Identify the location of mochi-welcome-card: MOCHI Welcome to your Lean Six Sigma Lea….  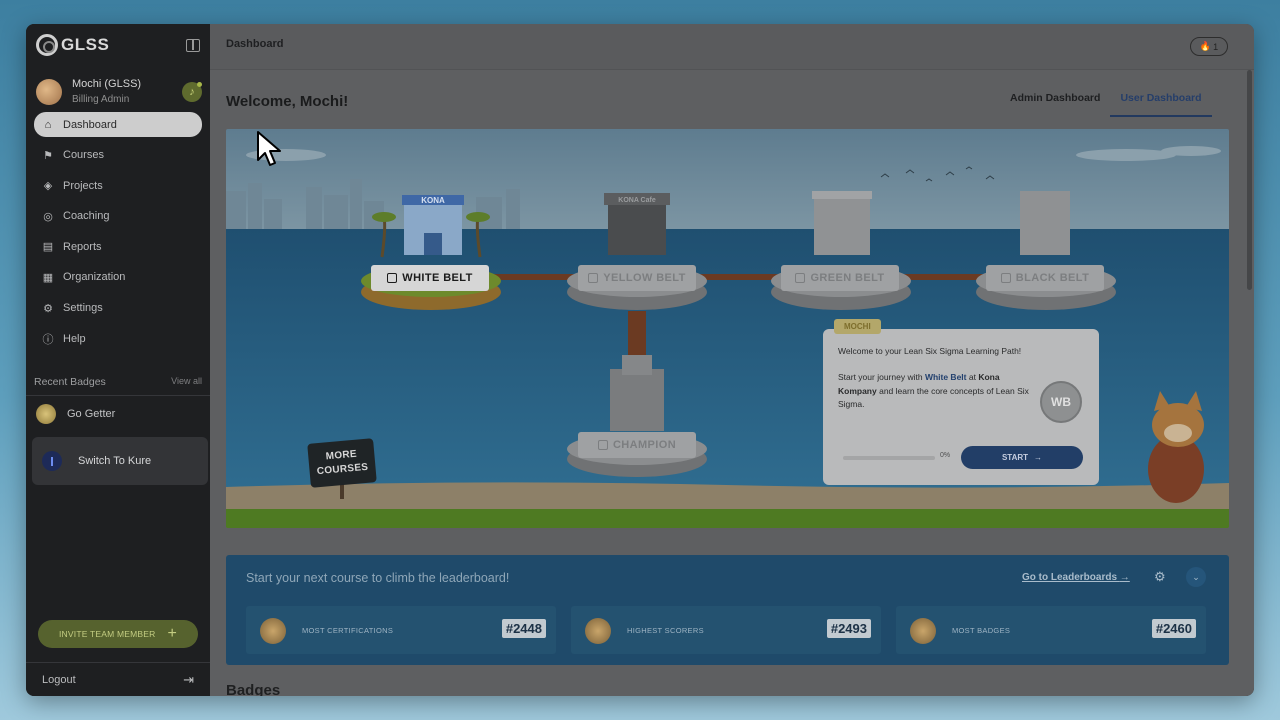
(961, 402).